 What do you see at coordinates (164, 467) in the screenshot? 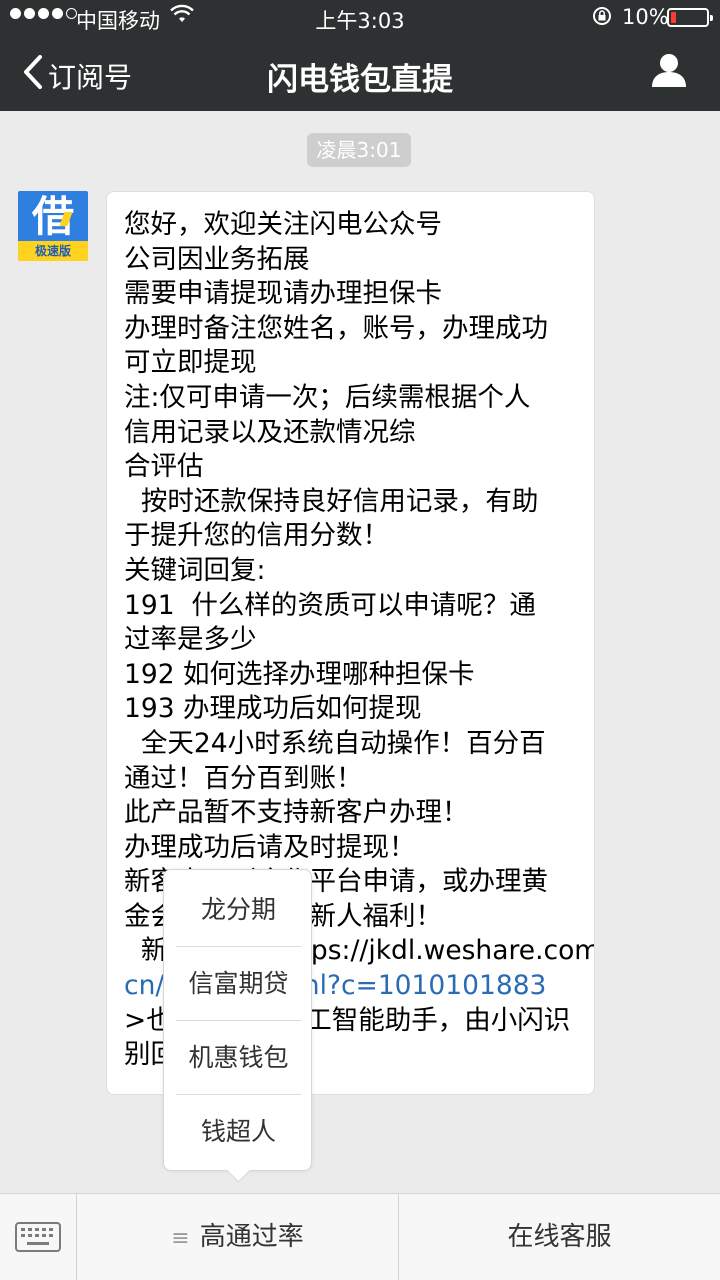
I see `message-line: 合评估` at bounding box center [164, 467].